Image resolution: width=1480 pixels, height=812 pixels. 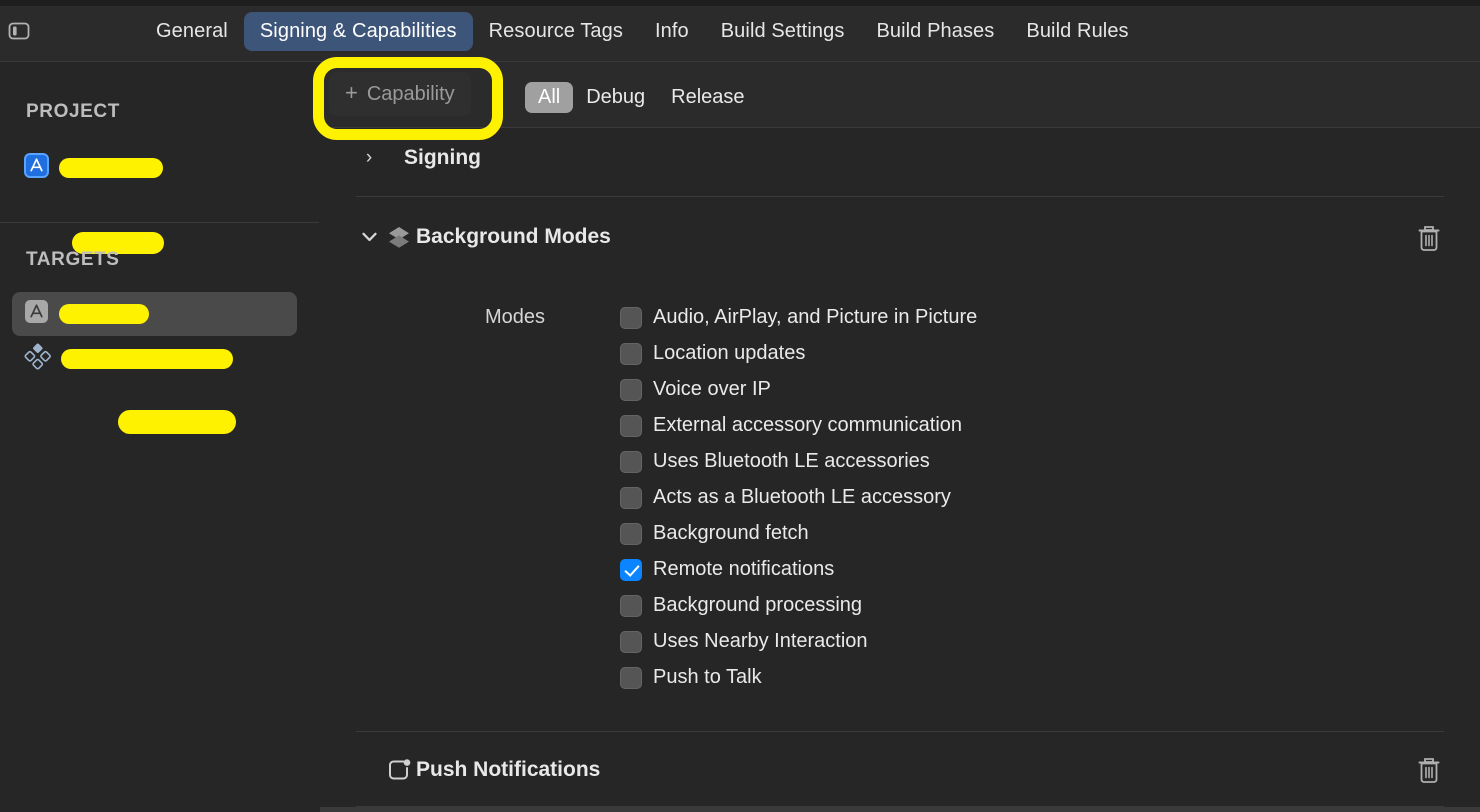 I want to click on delete-background-modes-button, so click(x=1429, y=239).